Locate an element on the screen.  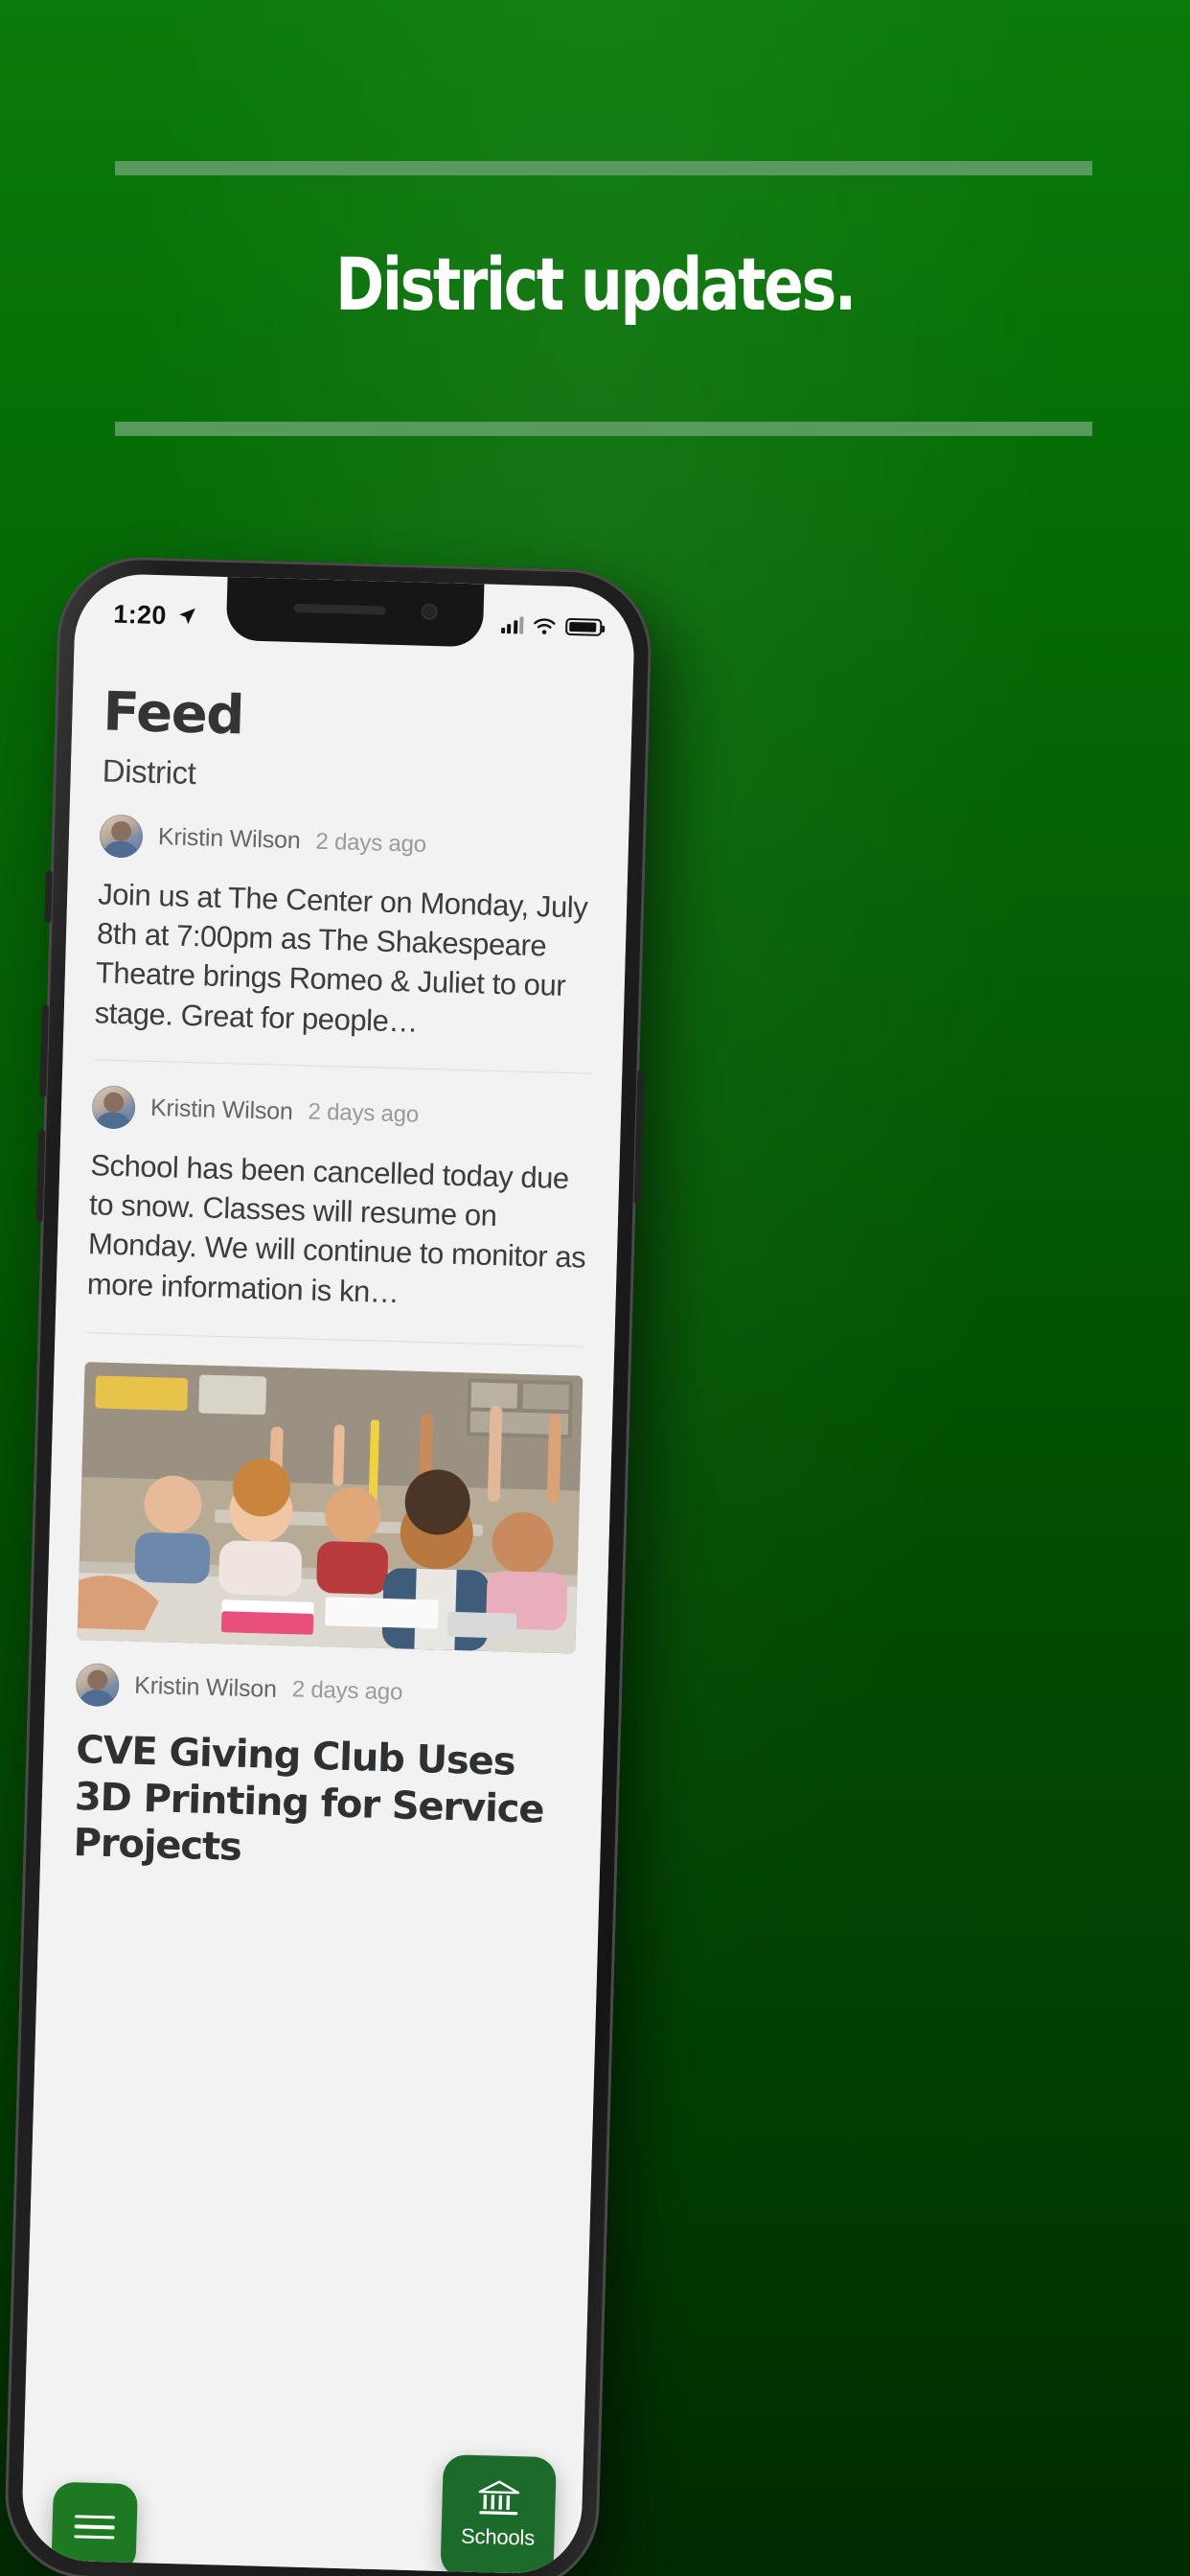
wifi-icon is located at coordinates (545, 625).